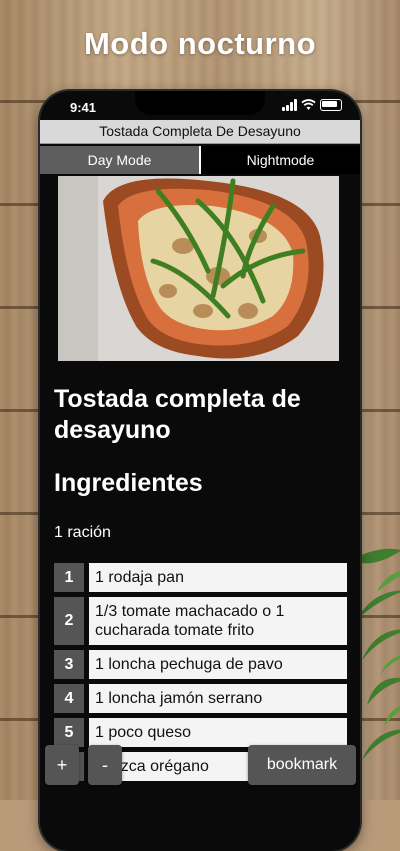  Describe the element at coordinates (82, 532) in the screenshot. I see `servings-text: 1 ración` at that location.